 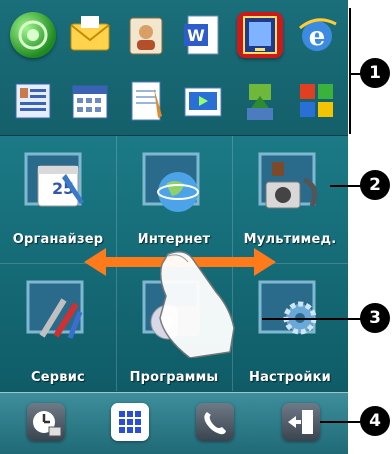 I want to click on tile-label: Настройки, so click(x=290, y=377).